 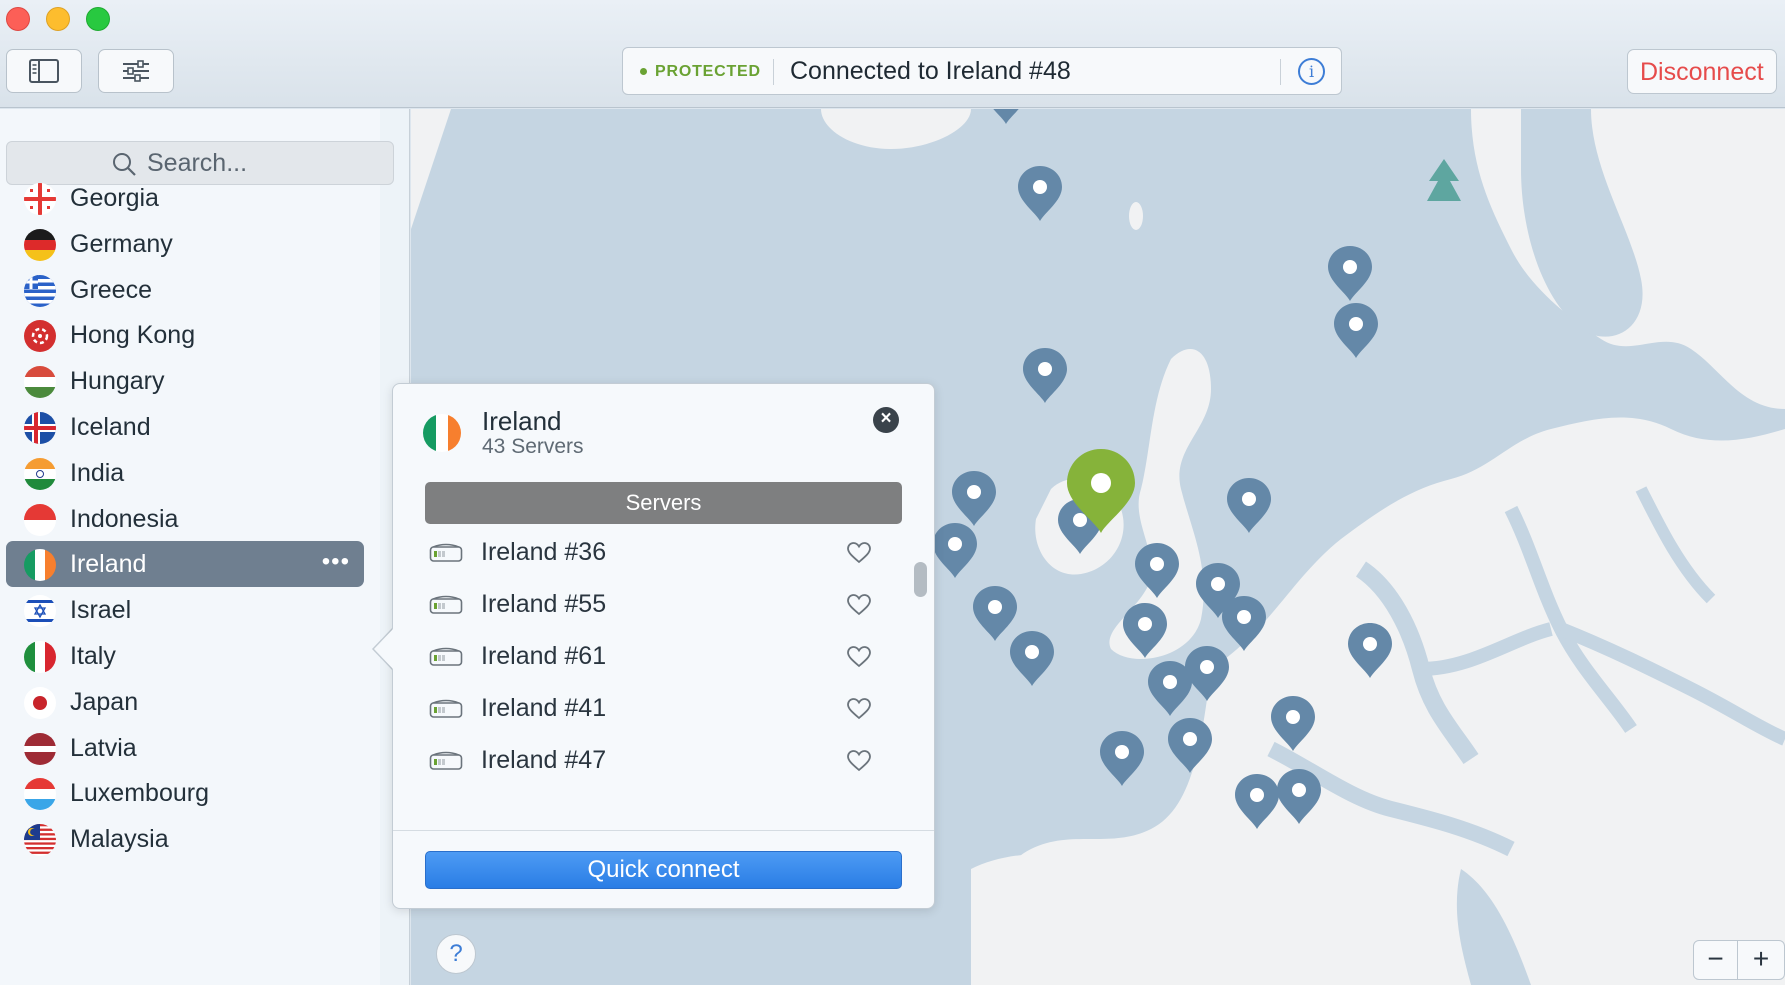 What do you see at coordinates (653, 711) in the screenshot?
I see `server-row: Ireland #41` at bounding box center [653, 711].